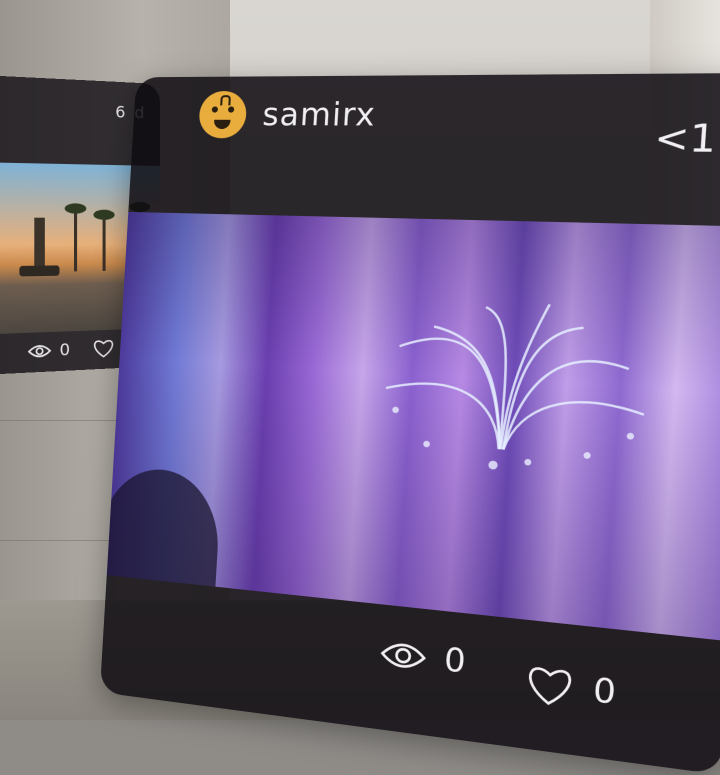 The image size is (720, 775). What do you see at coordinates (223, 114) in the screenshot?
I see `avatar` at bounding box center [223, 114].